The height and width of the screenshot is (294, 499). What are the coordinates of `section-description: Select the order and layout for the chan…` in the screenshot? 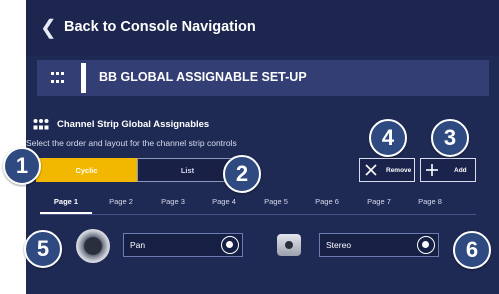 It's located at (131, 143).